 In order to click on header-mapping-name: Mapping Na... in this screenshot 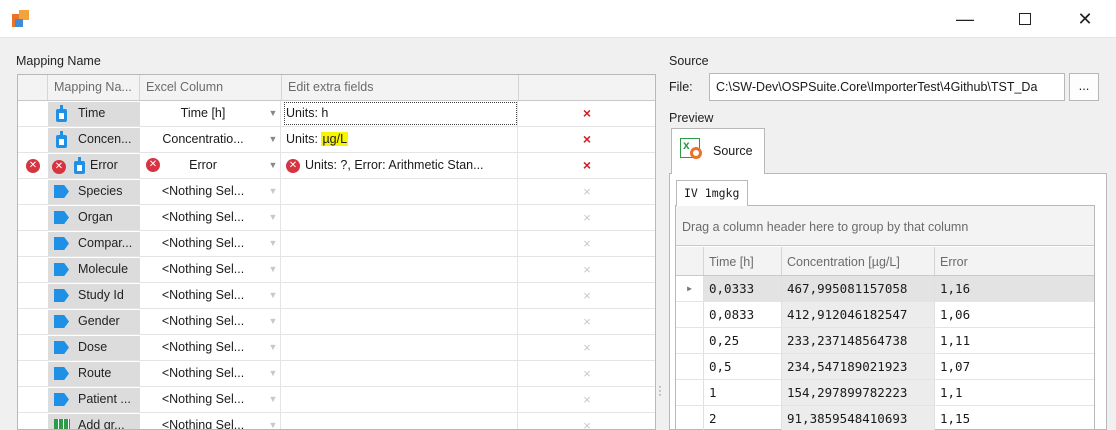, I will do `click(94, 87)`.